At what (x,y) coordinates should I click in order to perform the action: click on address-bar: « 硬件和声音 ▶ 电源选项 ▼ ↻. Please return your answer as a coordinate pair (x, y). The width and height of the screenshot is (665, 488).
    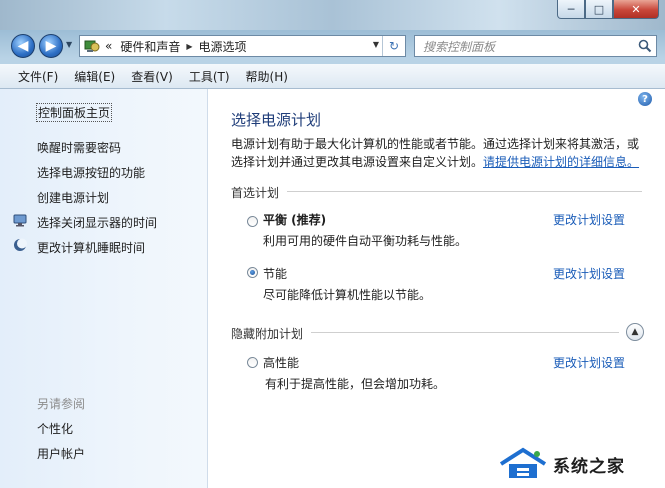
    Looking at the image, I should click on (242, 46).